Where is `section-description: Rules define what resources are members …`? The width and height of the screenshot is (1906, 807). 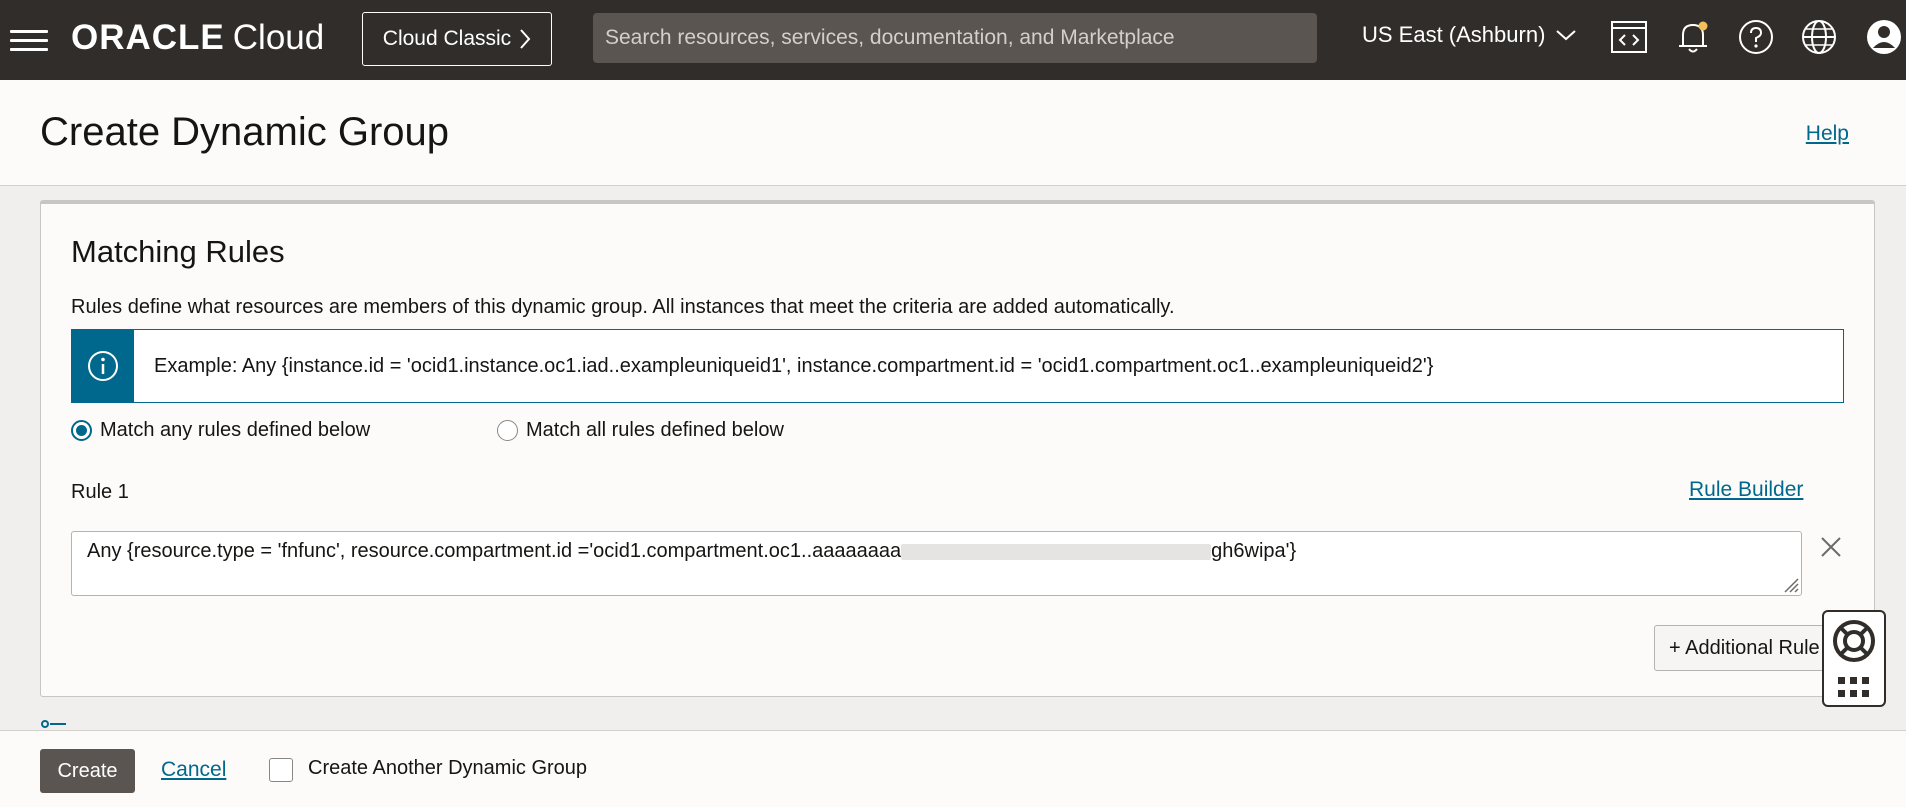
section-description: Rules define what resources are members … is located at coordinates (623, 307).